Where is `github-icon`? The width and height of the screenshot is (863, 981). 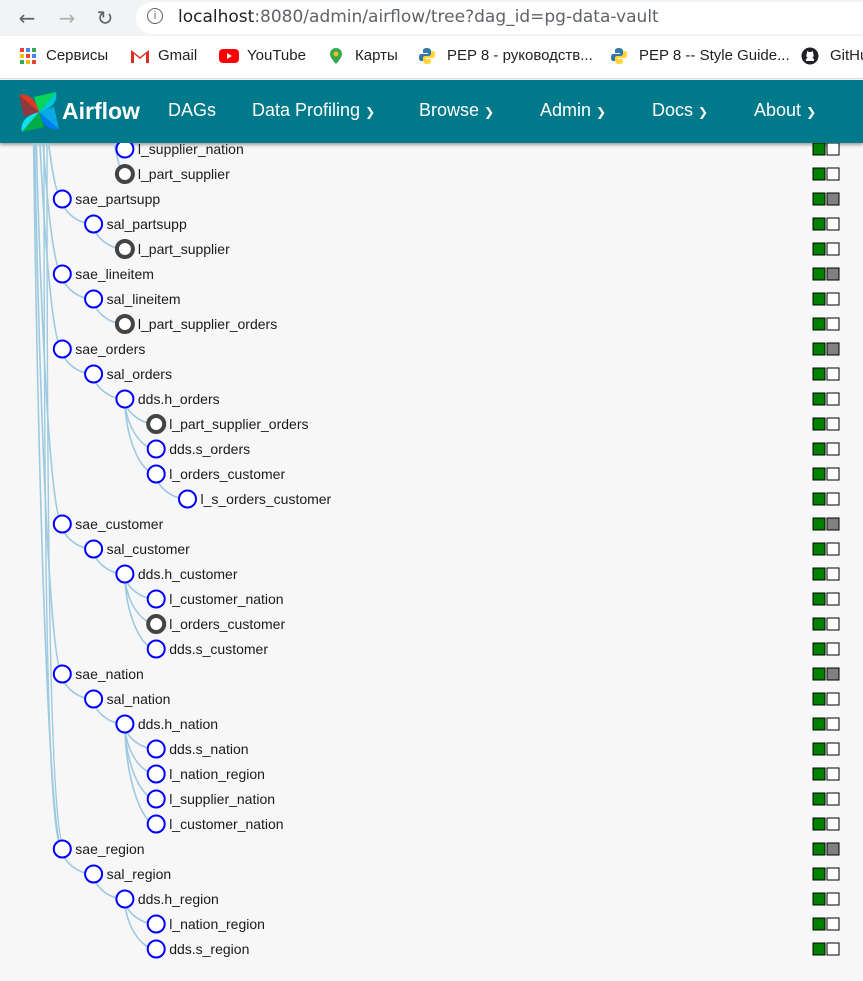
github-icon is located at coordinates (810, 56).